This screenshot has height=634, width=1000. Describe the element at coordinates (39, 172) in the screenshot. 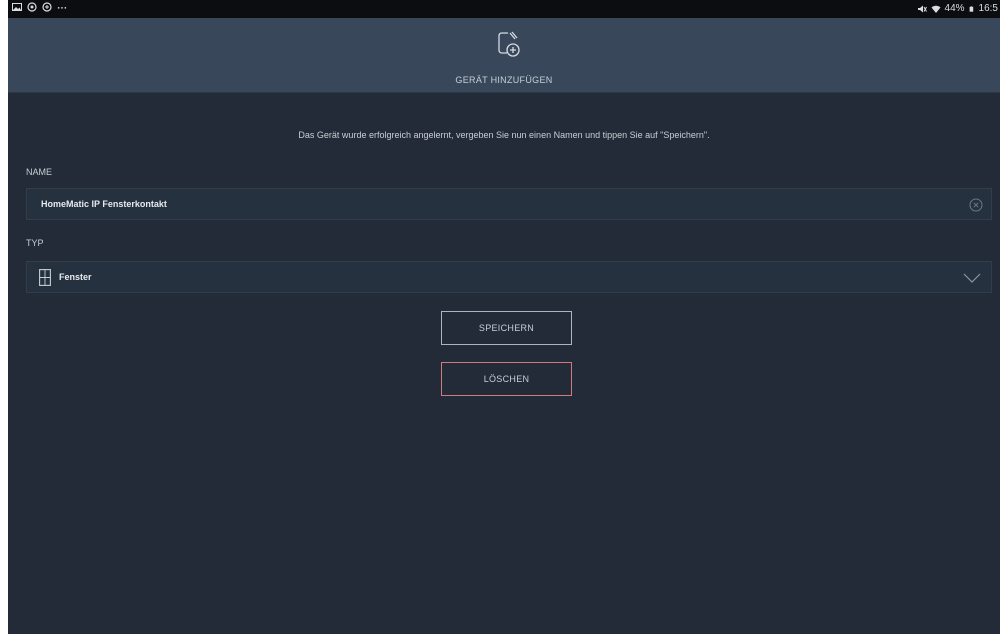

I see `name-label: NAME` at that location.